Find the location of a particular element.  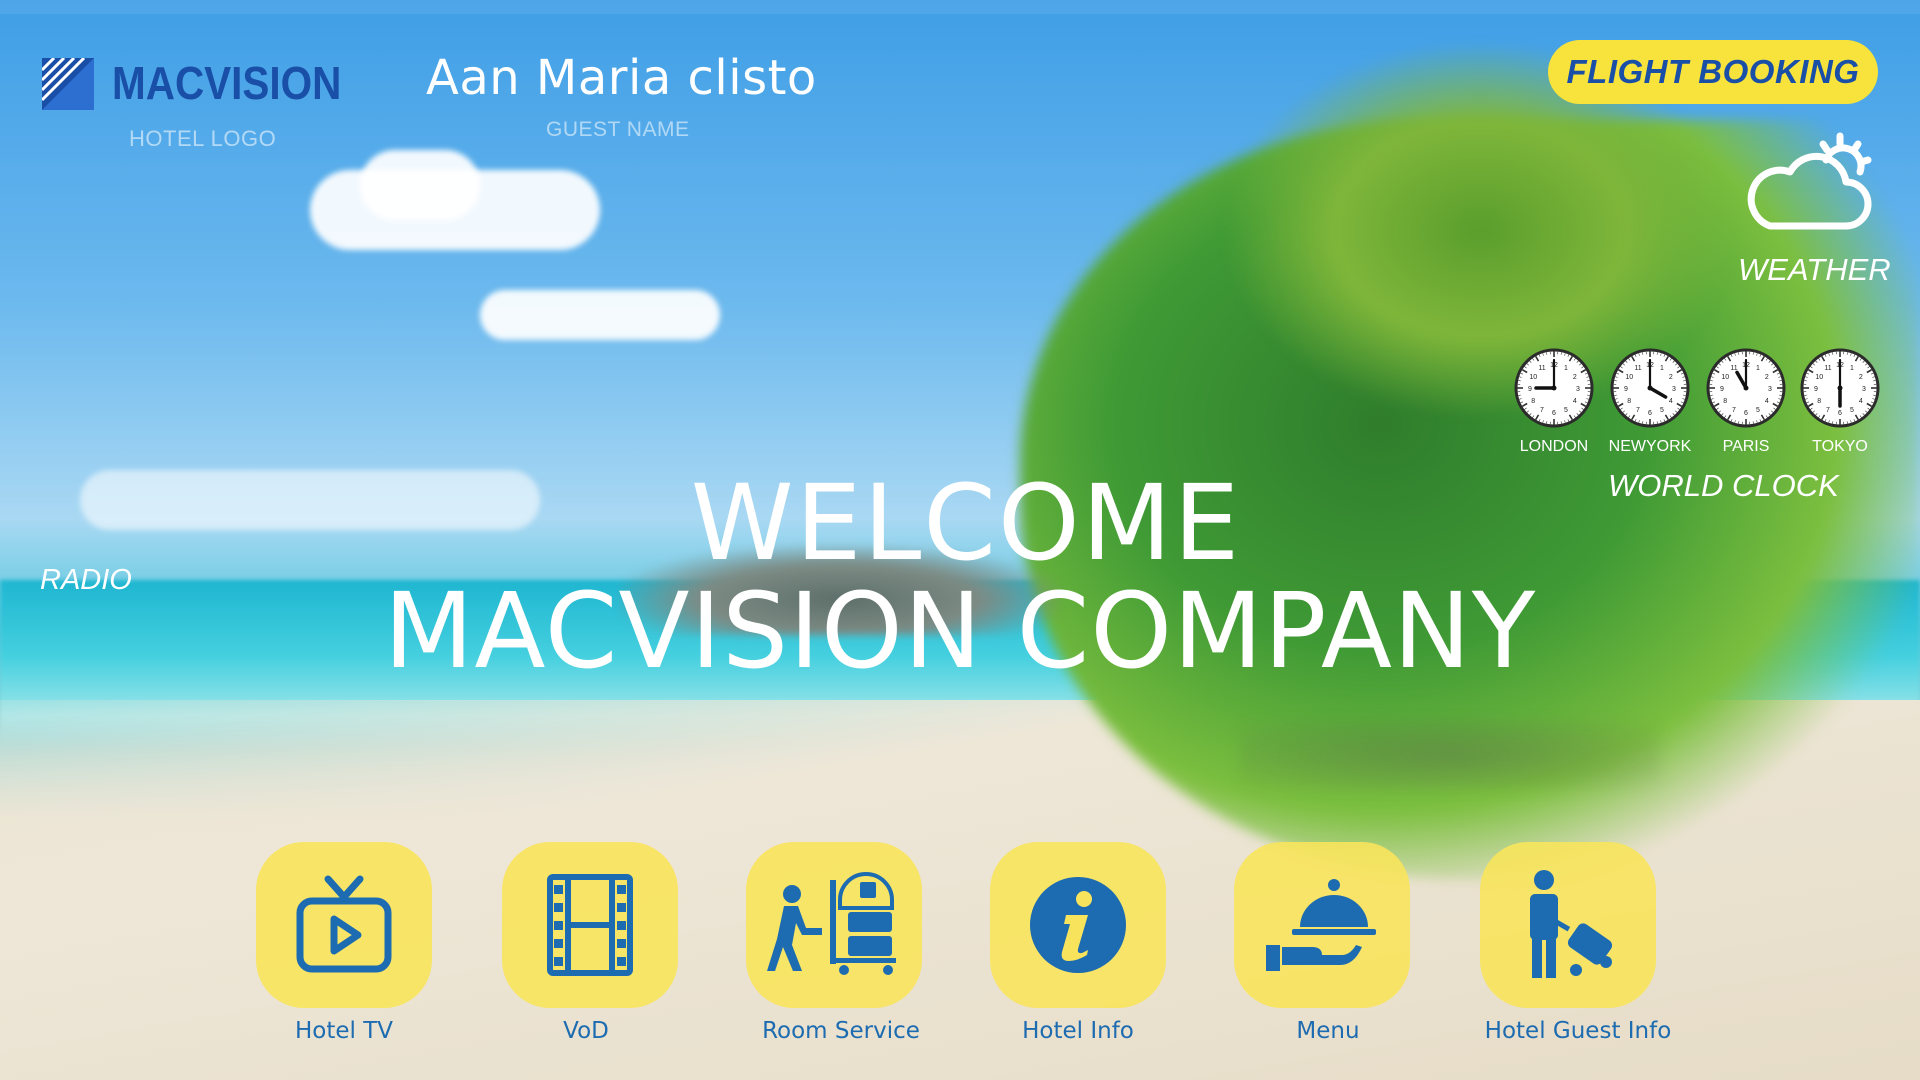

menu-tile is located at coordinates (1322, 925).